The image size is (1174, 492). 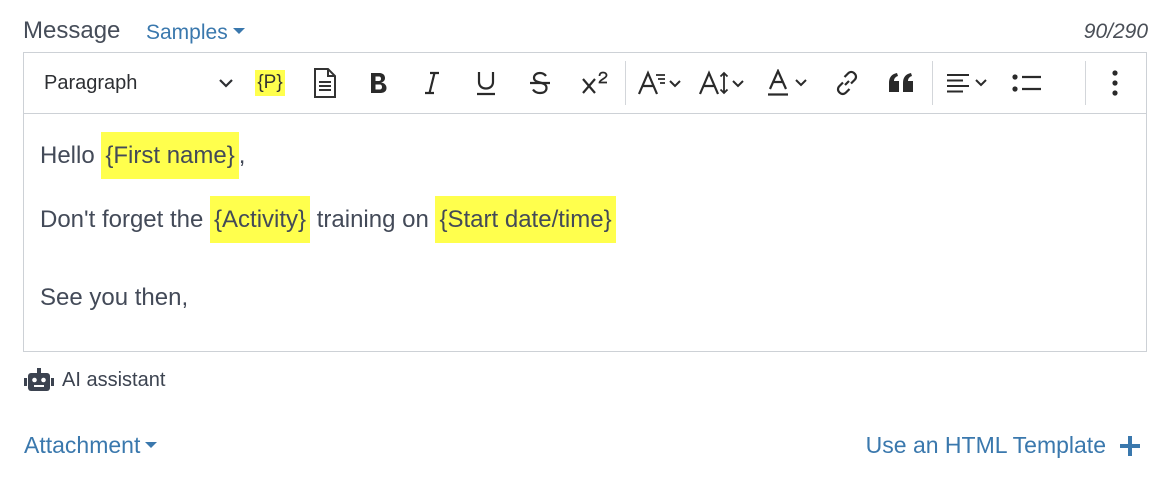 I want to click on start-datetime-placeholder: {Start date/time}, so click(x=525, y=219).